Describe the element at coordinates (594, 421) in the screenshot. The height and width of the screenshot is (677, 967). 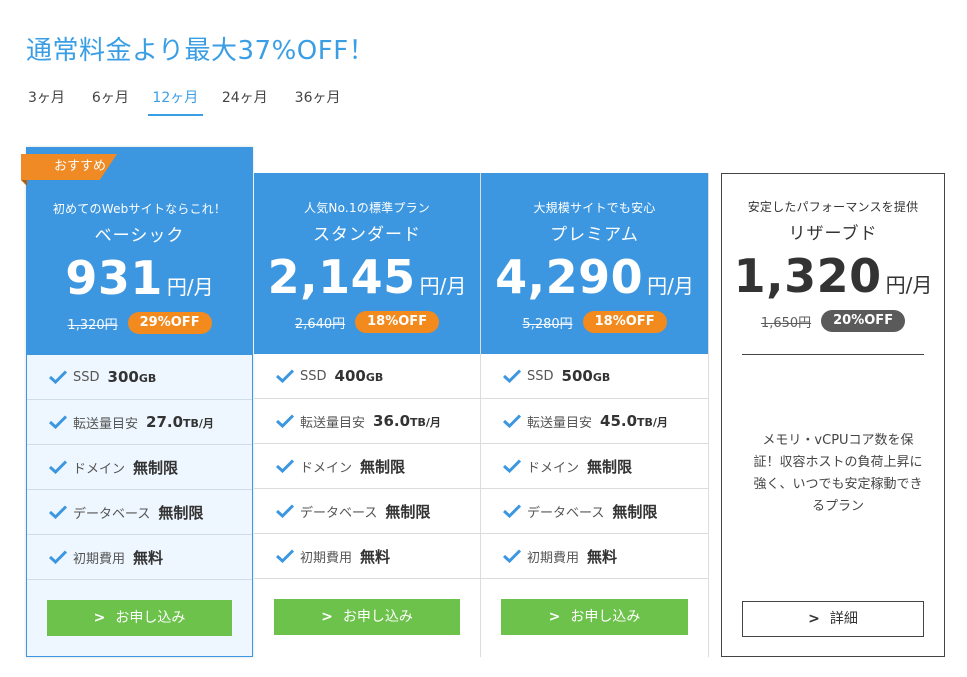
I see `feature-transfer: 転送量目安 45.0TB/月` at that location.